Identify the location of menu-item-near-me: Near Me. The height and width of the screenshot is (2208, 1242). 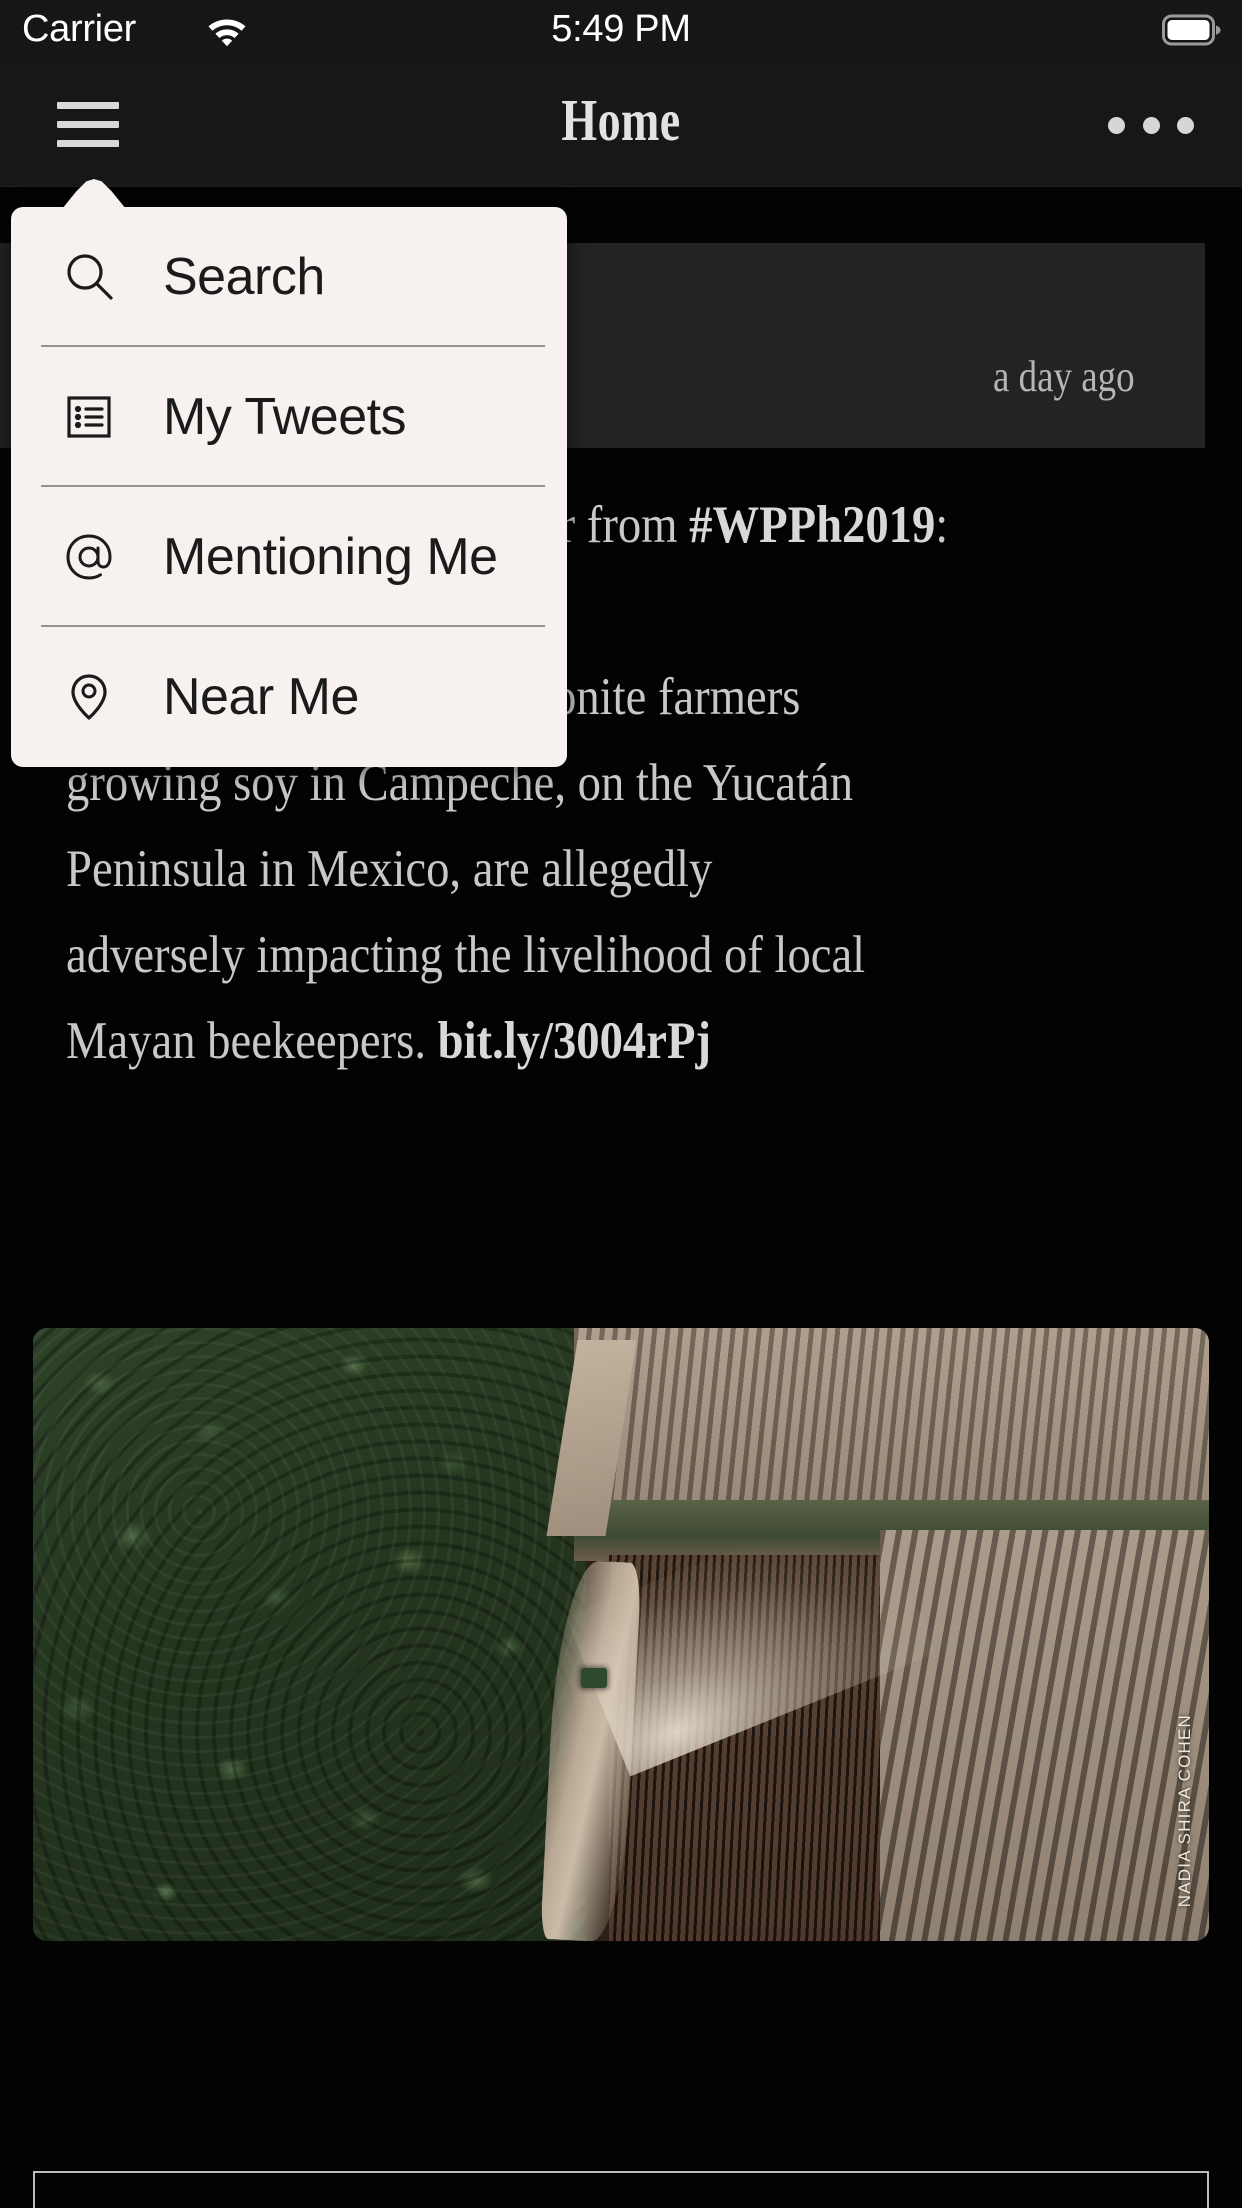
(289, 697).